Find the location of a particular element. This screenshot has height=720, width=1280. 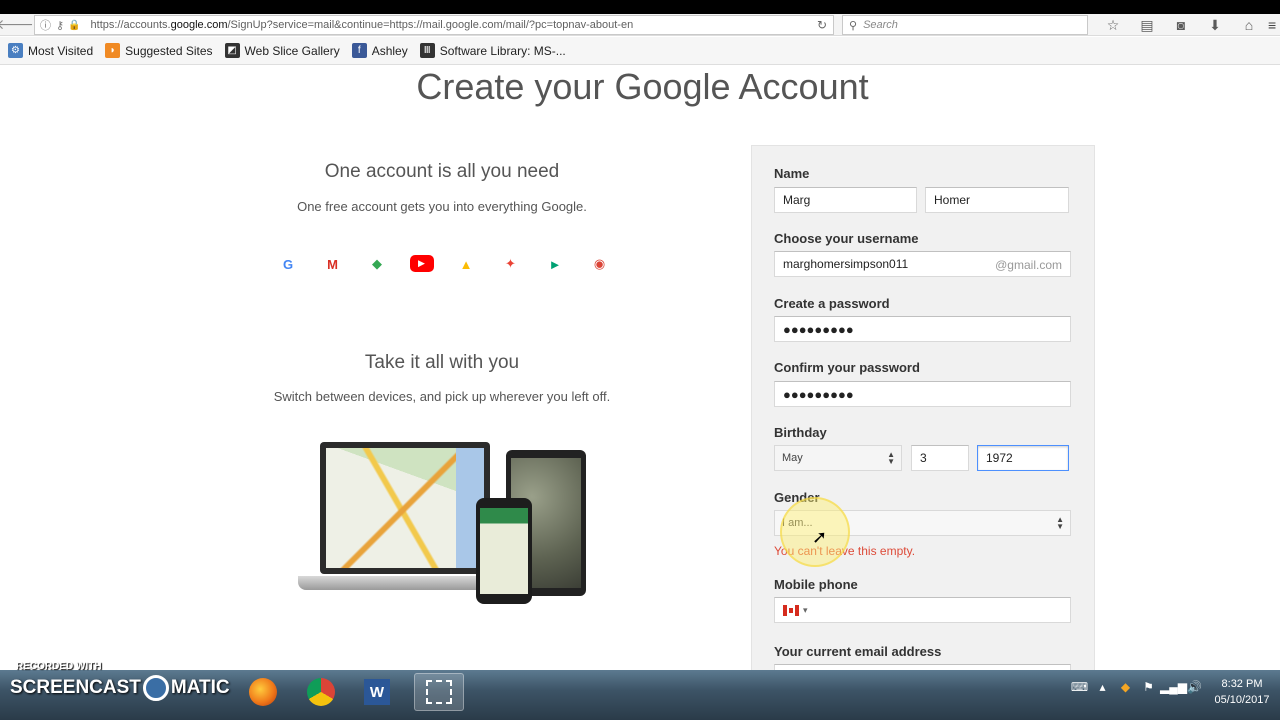

pocket-icon: ◙ is located at coordinates (1181, 25).